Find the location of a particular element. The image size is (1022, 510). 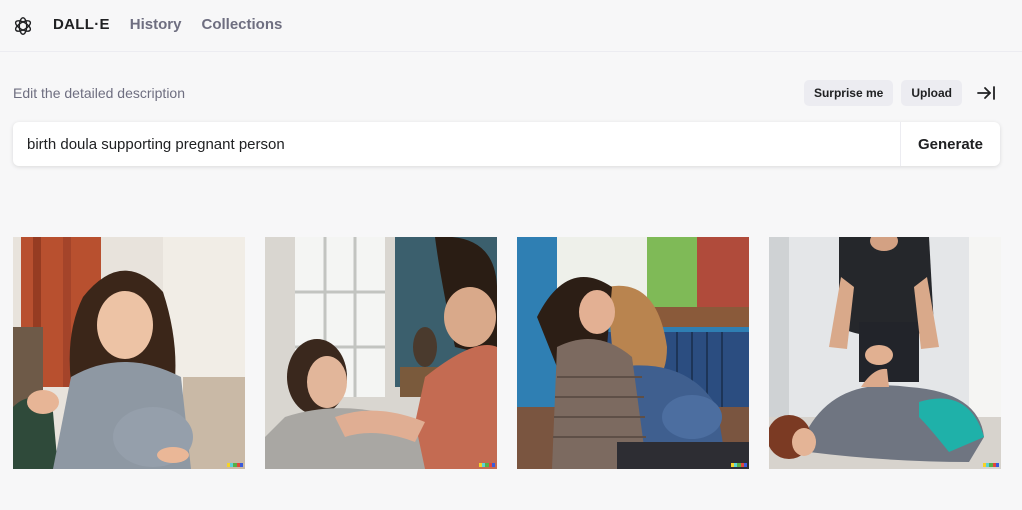

brand-link: DALL·E is located at coordinates (81, 24).